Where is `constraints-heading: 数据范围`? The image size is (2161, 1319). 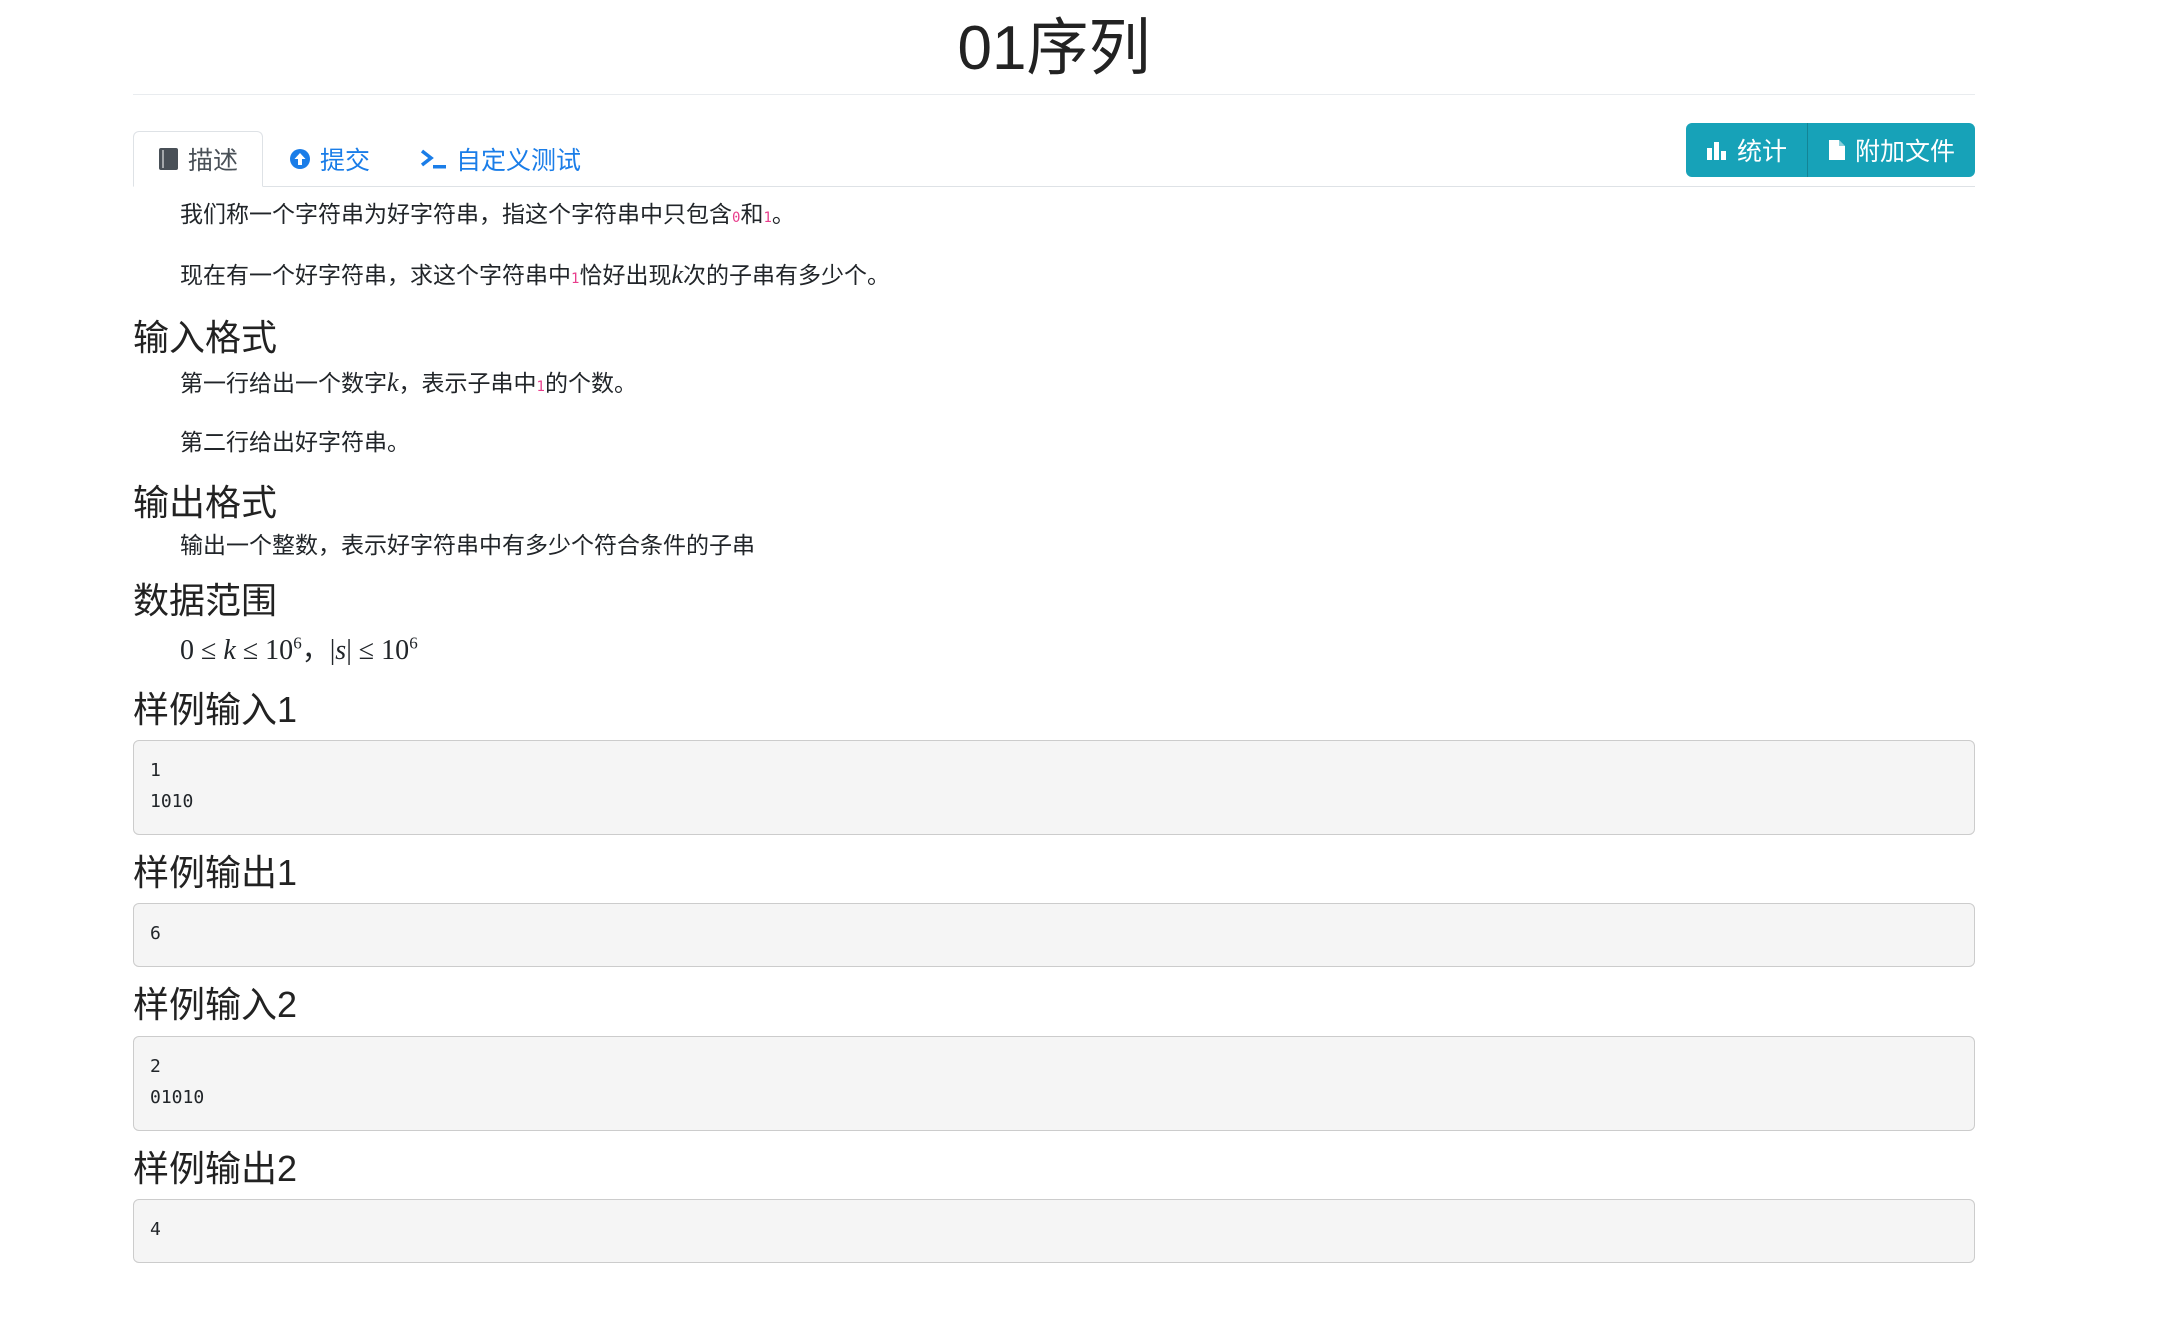
constraints-heading: 数据范围 is located at coordinates (205, 600).